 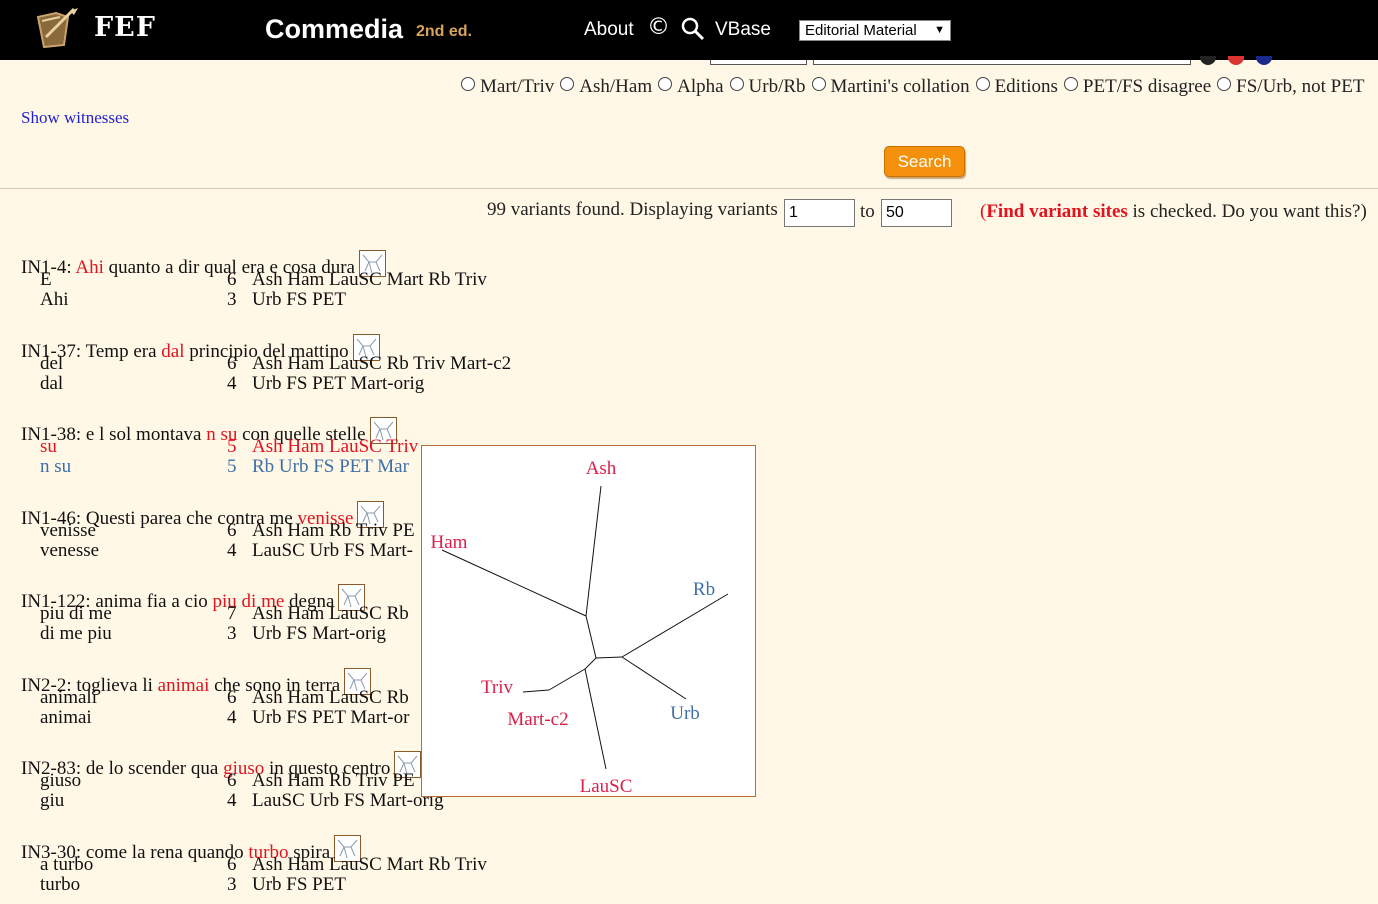 I want to click on variant-row: Ahi 3 Urb FS PET, so click(x=281, y=300).